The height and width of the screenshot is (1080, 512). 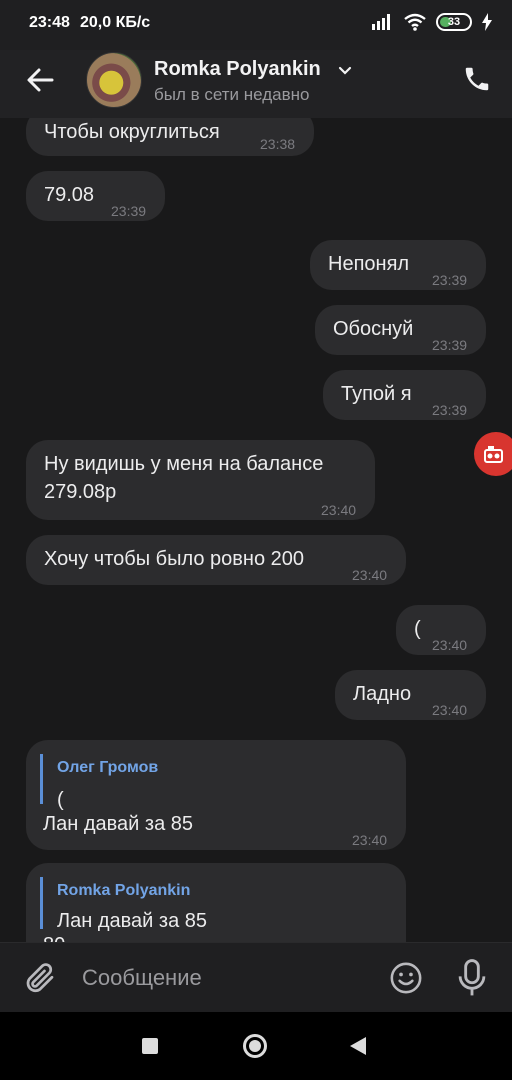 I want to click on chat-header: Romka Polyankin был в сети недавно, so click(x=256, y=84).